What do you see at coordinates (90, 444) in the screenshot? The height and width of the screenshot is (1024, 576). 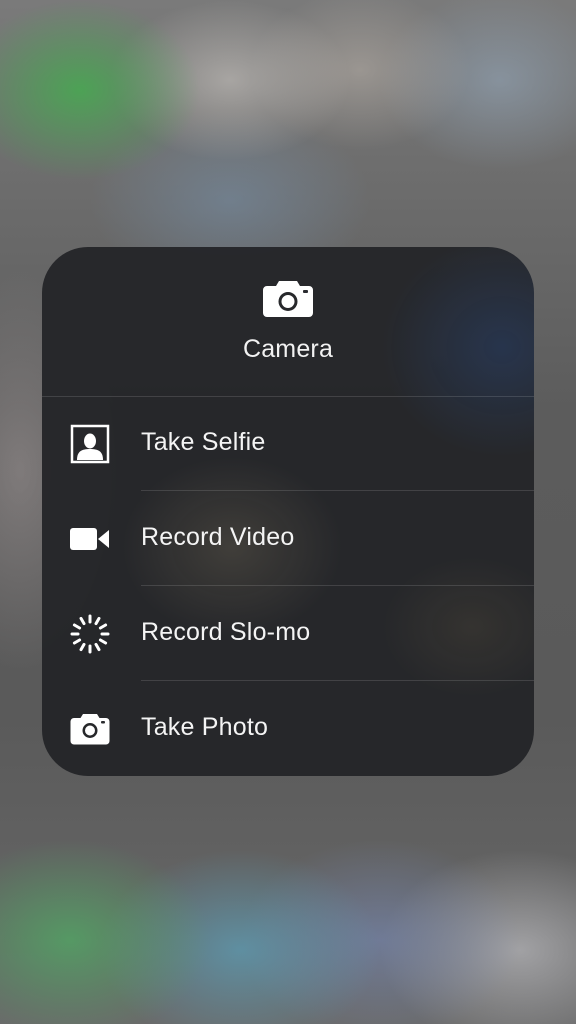 I see `selfie-portrait-icon` at bounding box center [90, 444].